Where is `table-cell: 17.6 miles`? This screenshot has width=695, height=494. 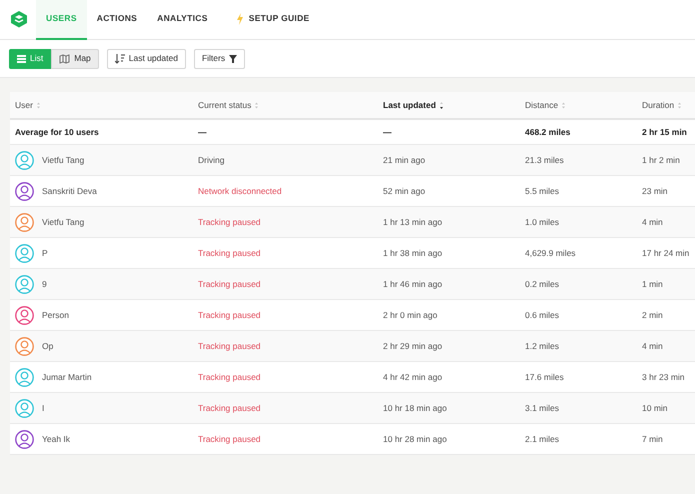 table-cell: 17.6 miles is located at coordinates (544, 377).